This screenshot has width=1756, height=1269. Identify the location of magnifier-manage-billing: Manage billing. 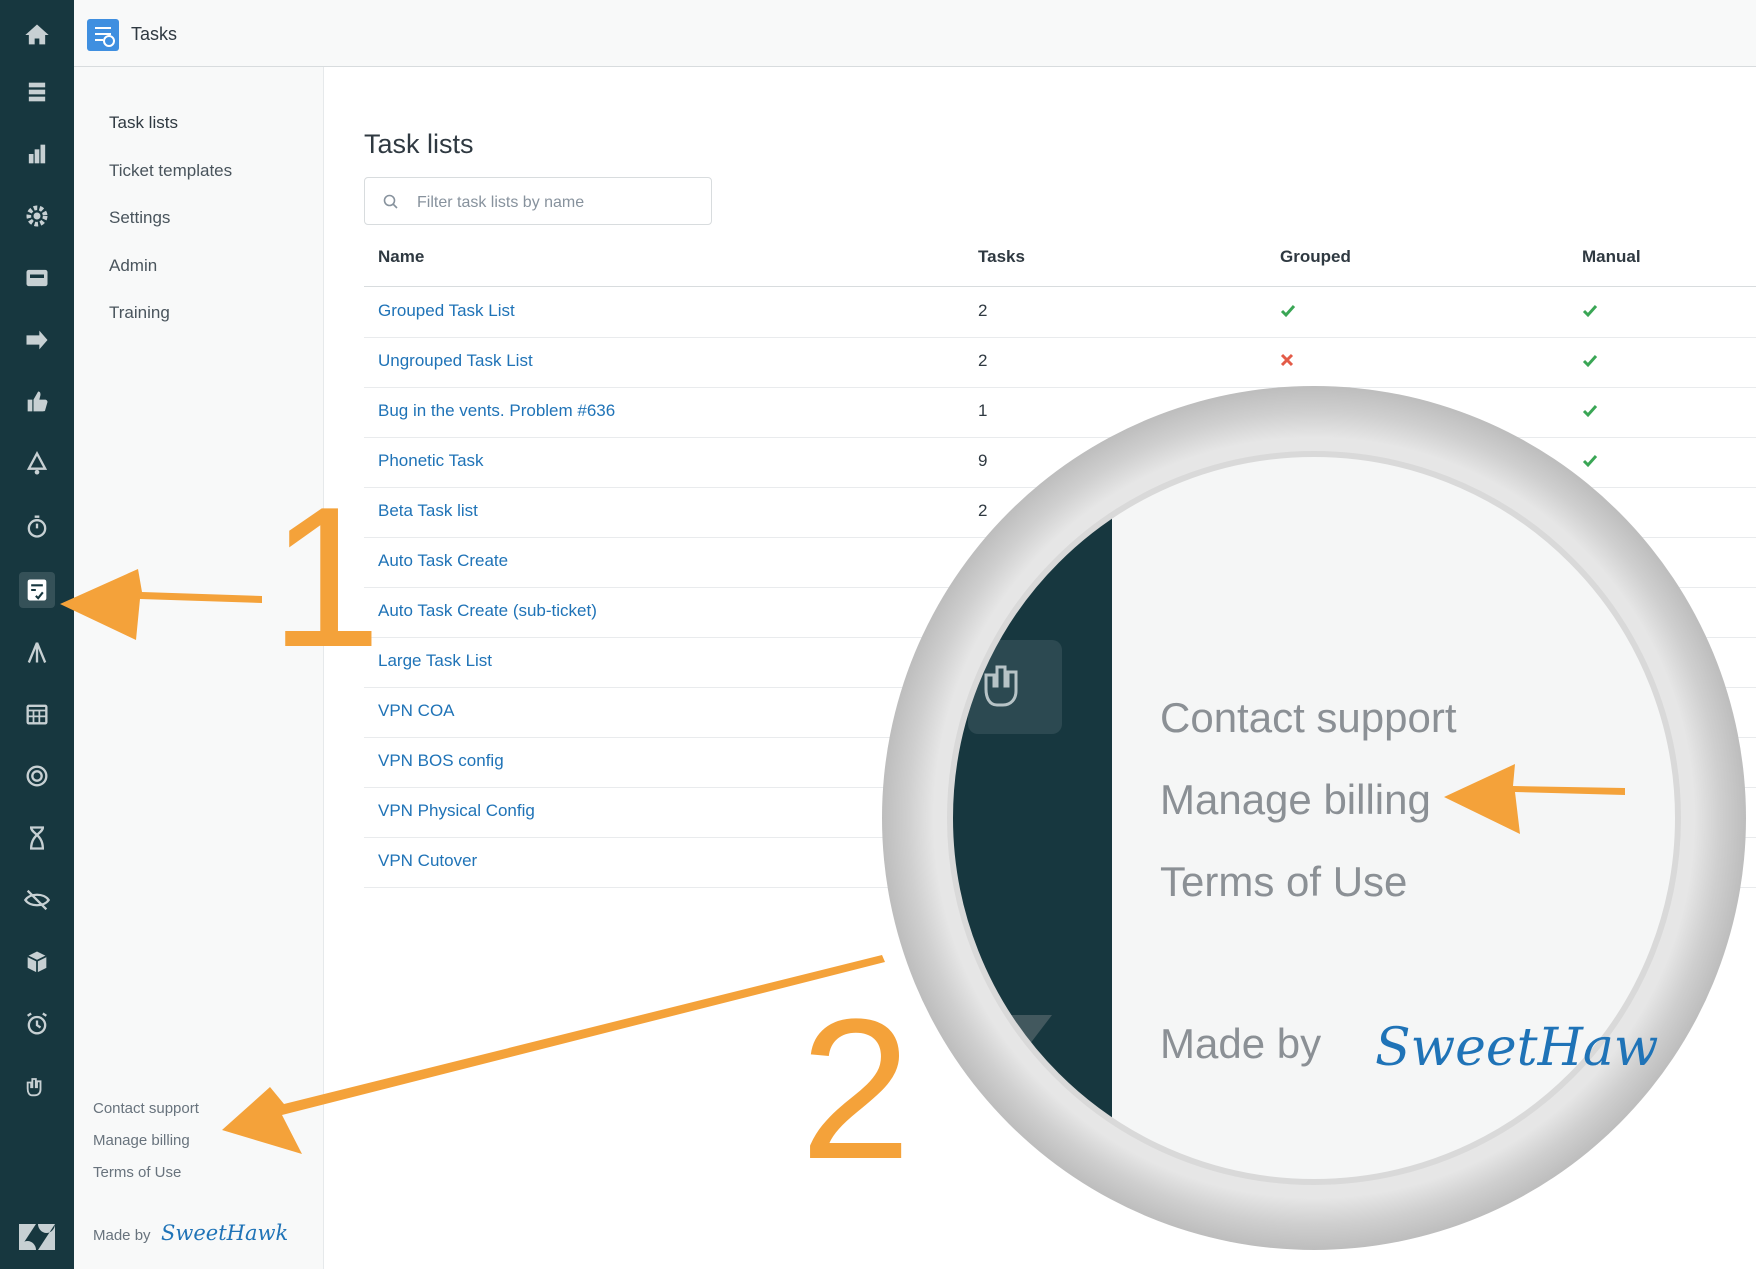
(1295, 799).